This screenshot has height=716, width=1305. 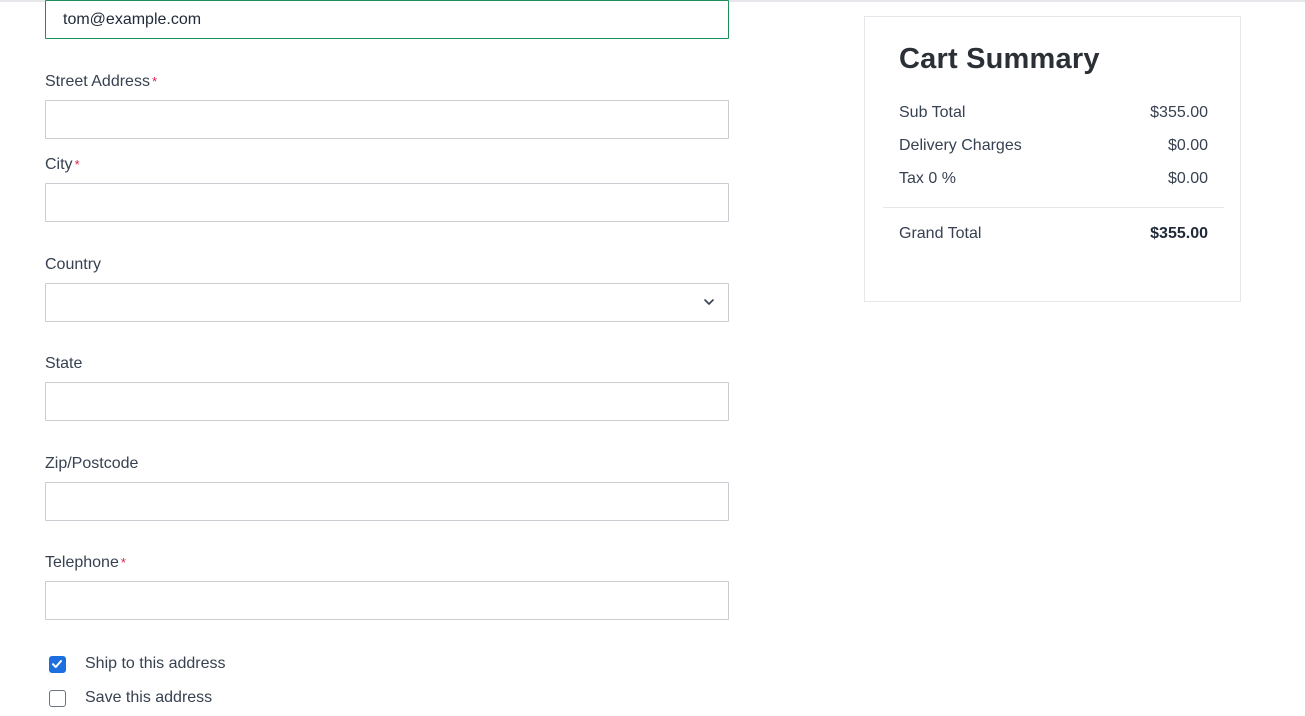 What do you see at coordinates (97, 81) in the screenshot?
I see `street-address-label-text: Street Address` at bounding box center [97, 81].